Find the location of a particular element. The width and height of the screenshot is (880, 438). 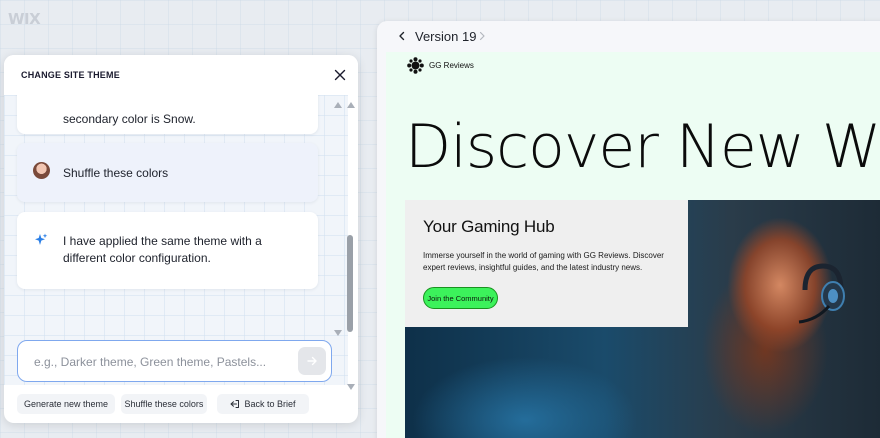

chevron-left-icon is located at coordinates (402, 36).